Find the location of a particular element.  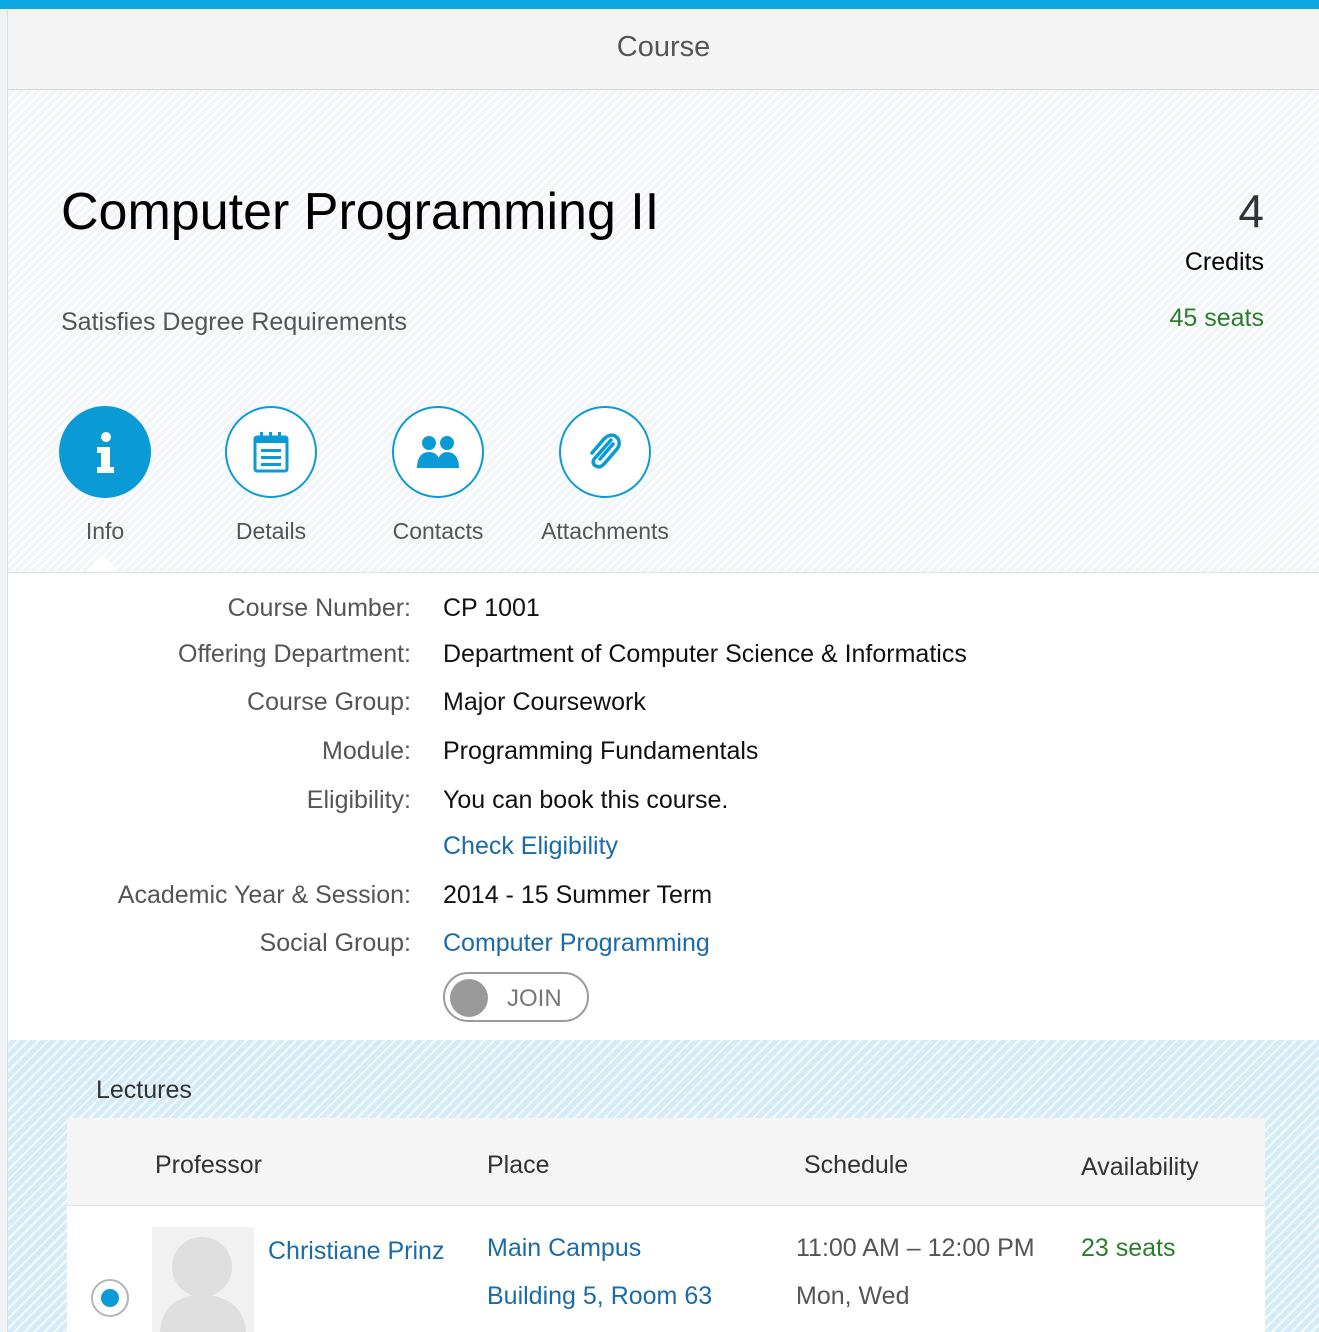

department-label: Offering Department: is located at coordinates (294, 654).